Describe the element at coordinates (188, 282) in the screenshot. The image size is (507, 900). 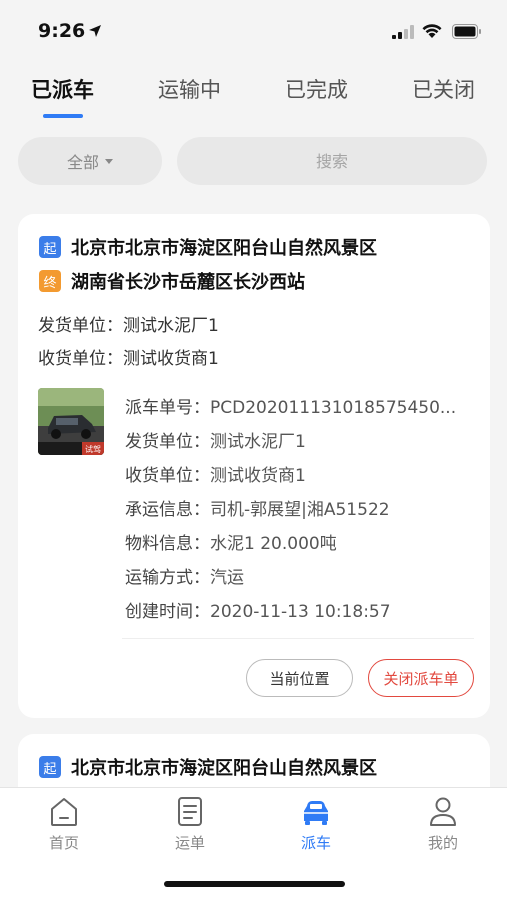
I see `route-end-address: 湖南省长沙市岳麓区长沙西站` at that location.